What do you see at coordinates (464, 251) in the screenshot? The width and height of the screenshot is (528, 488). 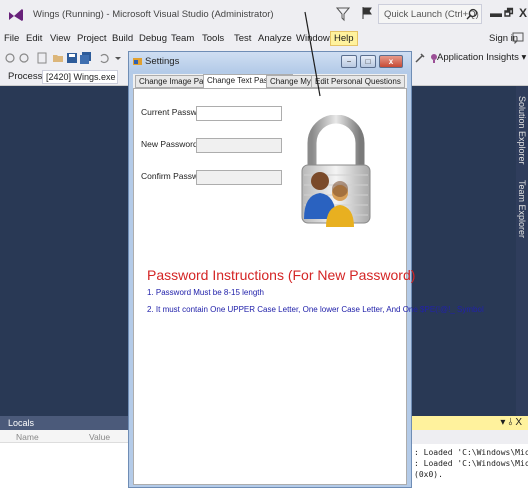 I see `editor-area-right` at bounding box center [464, 251].